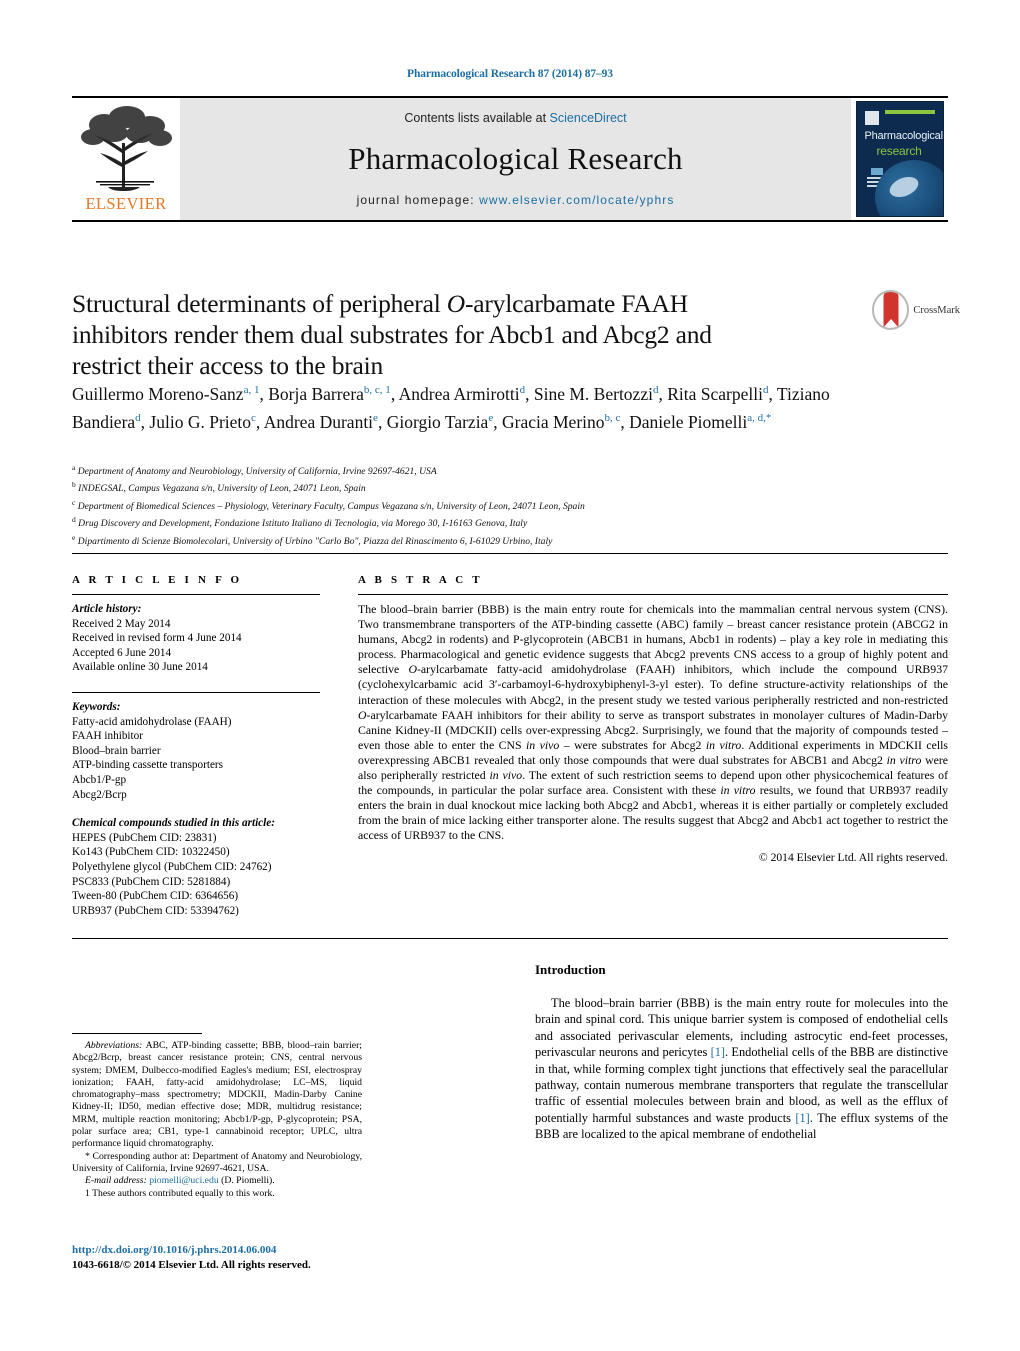 This screenshot has height=1351, width=1020. I want to click on title-line3: restrict their access to the brain, so click(228, 365).